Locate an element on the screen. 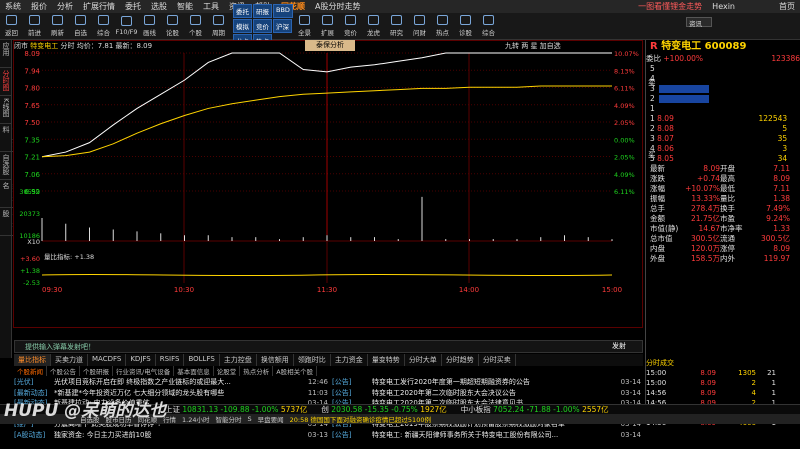  market-status: 闭市 is located at coordinates (21, 46).